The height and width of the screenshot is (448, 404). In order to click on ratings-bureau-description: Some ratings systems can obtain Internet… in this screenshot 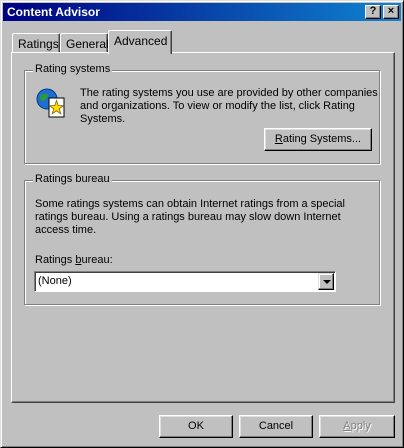, I will do `click(190, 217)`.